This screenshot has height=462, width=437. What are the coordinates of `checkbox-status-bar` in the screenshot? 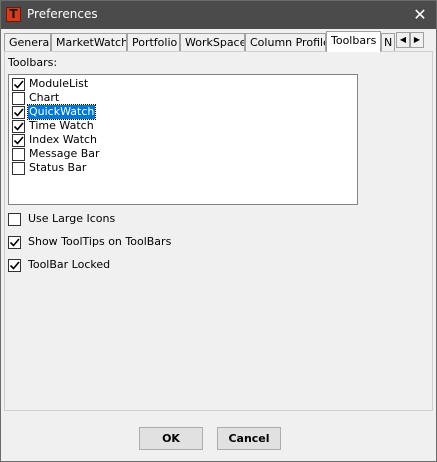 It's located at (18, 168).